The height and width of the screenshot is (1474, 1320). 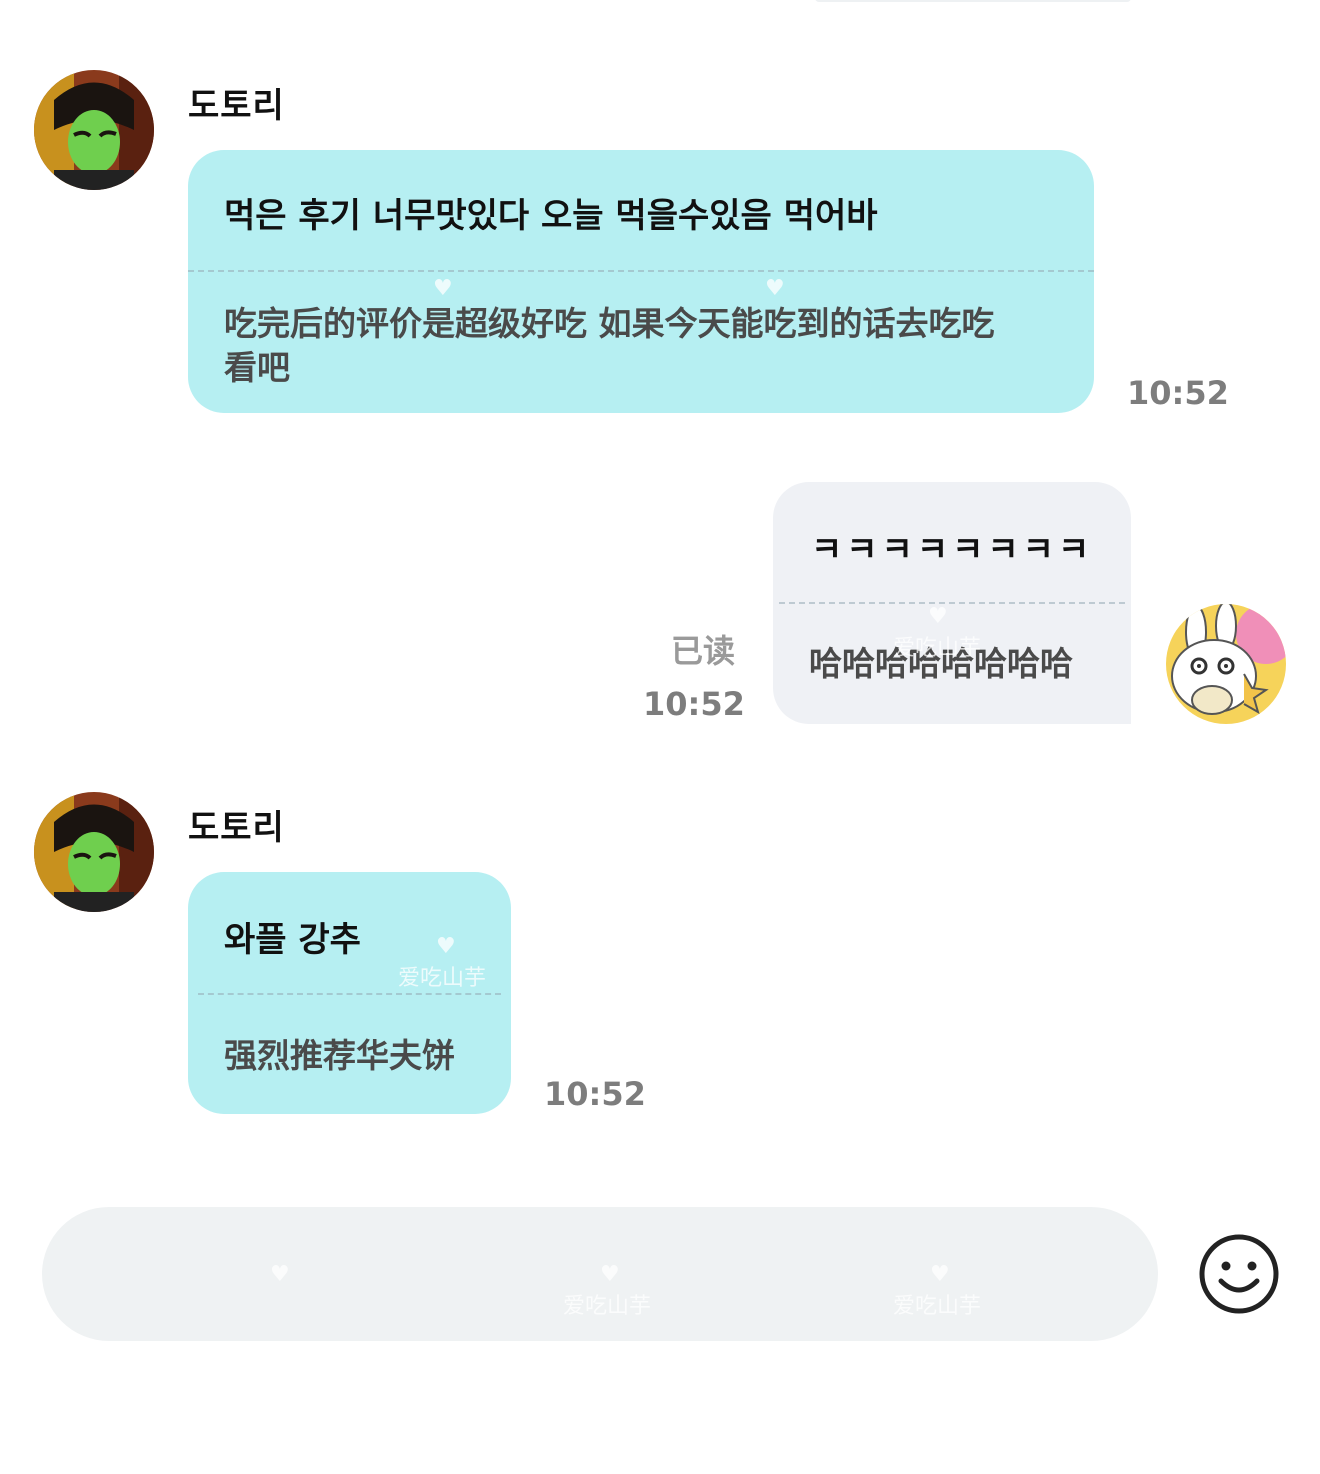 I want to click on translation-line: 吃完后的评价是超级好吃 如果今天能吃到的话去吃吃, so click(x=609, y=323).